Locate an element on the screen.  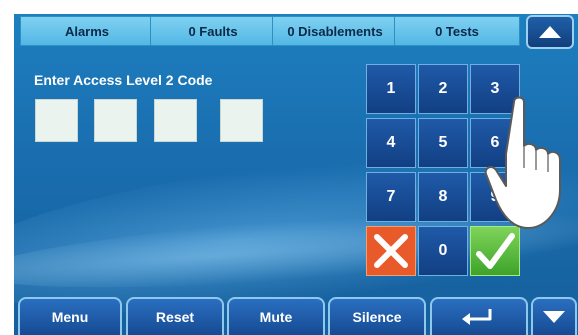
key-label: 8 is located at coordinates (443, 196).